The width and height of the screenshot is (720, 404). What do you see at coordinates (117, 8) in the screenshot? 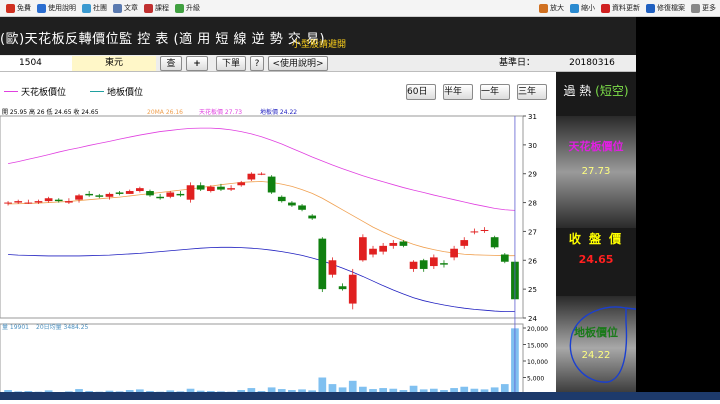
I see `article-icon` at bounding box center [117, 8].